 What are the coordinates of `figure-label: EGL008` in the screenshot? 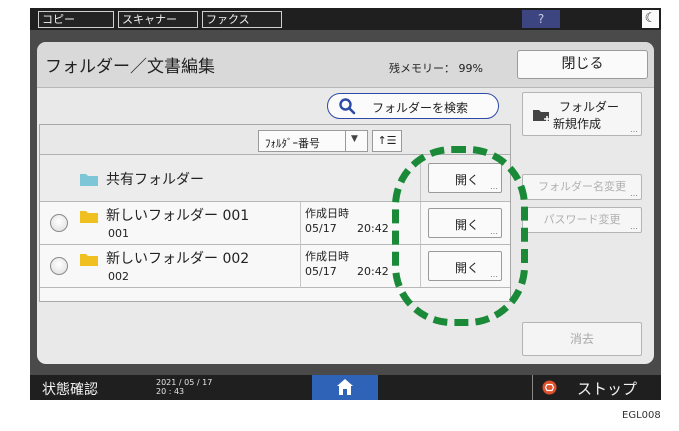 It's located at (641, 415).